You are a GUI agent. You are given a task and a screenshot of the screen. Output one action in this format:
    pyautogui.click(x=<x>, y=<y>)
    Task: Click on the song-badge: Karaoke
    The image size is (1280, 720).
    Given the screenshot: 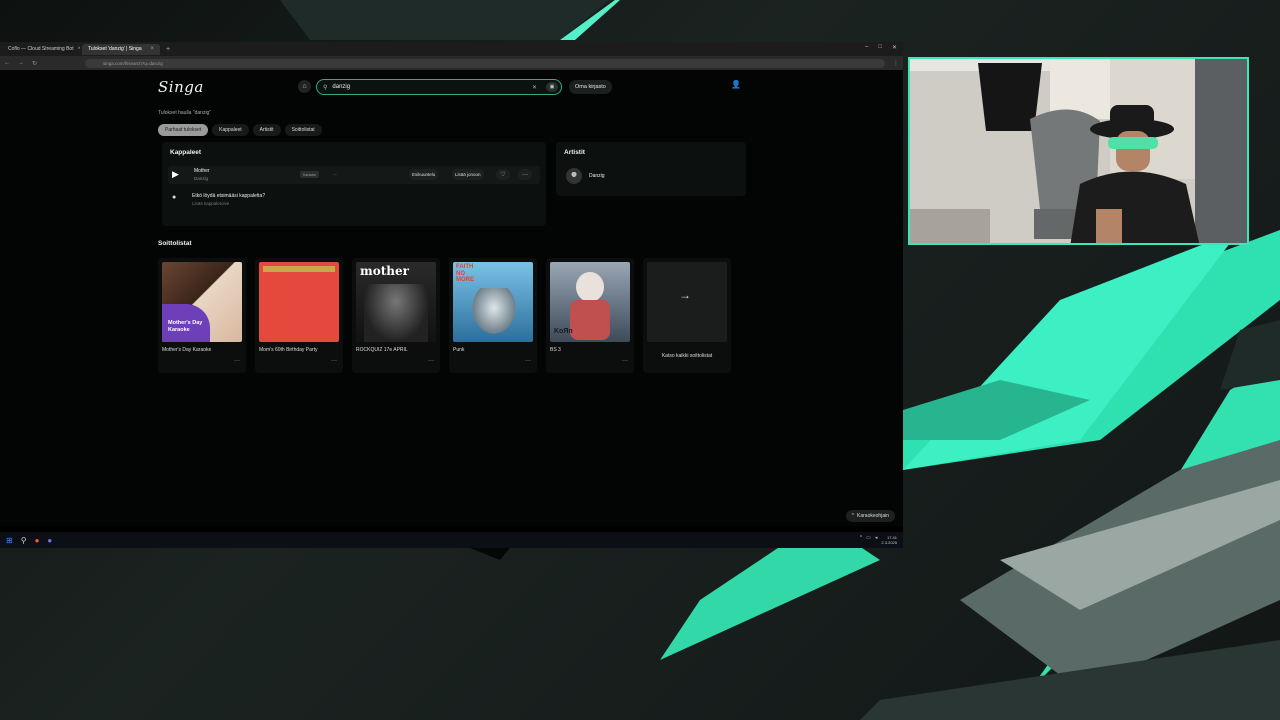 What is the action you would take?
    pyautogui.click(x=310, y=174)
    